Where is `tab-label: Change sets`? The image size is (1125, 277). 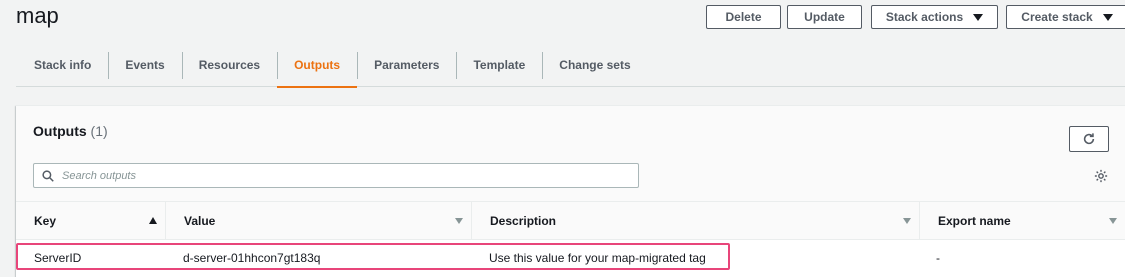 tab-label: Change sets is located at coordinates (595, 65).